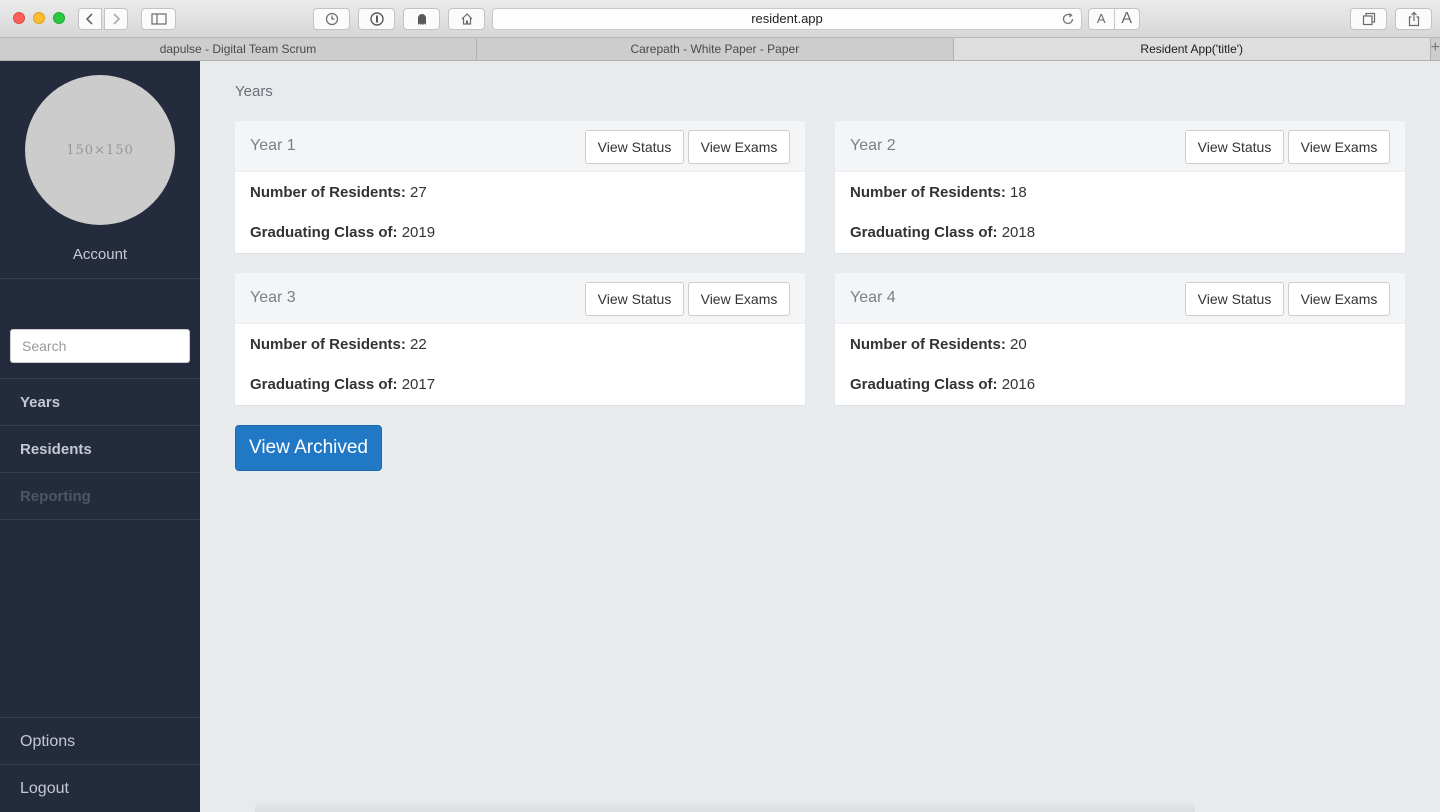 The image size is (1440, 812). I want to click on reload-icon, so click(1068, 22).